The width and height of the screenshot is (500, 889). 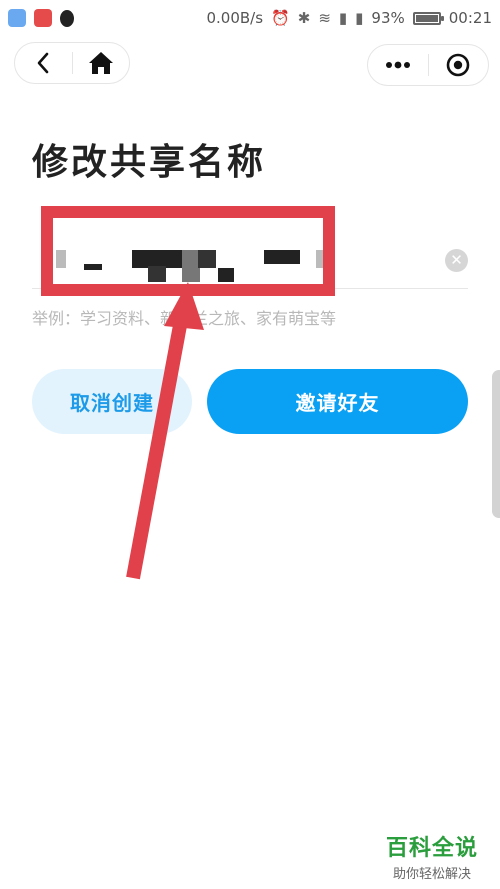 I want to click on shield-app-icon, so click(x=17, y=18).